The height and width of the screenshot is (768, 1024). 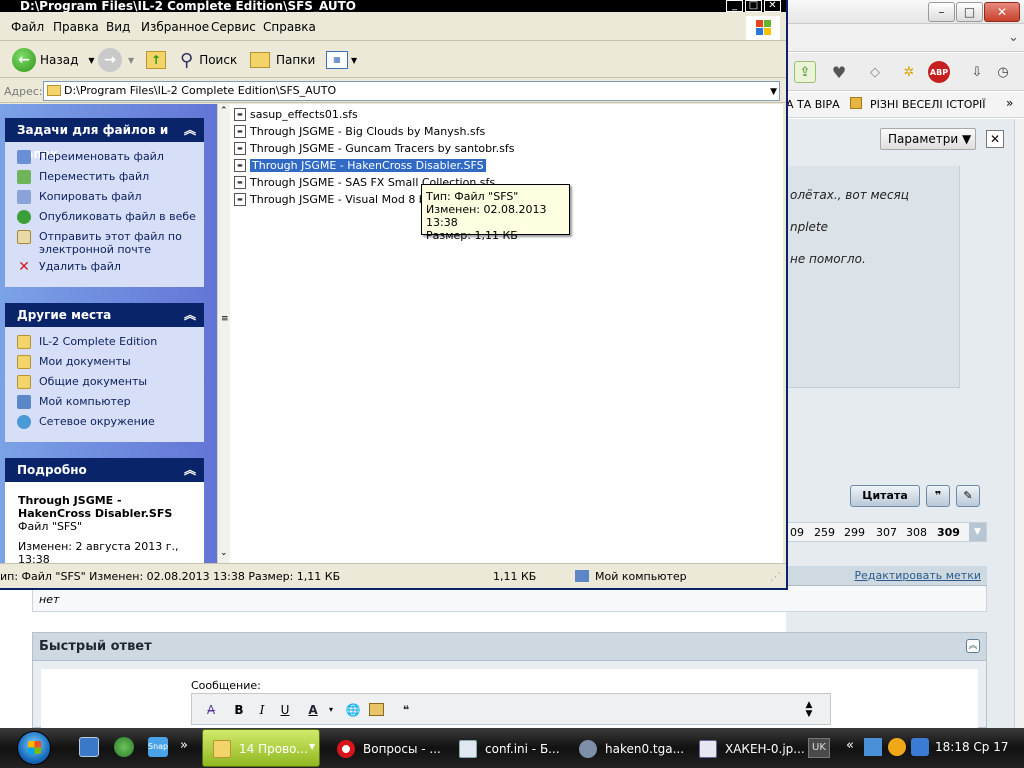 I want to click on edit-tags-link: Редактировать метки, so click(x=917, y=575).